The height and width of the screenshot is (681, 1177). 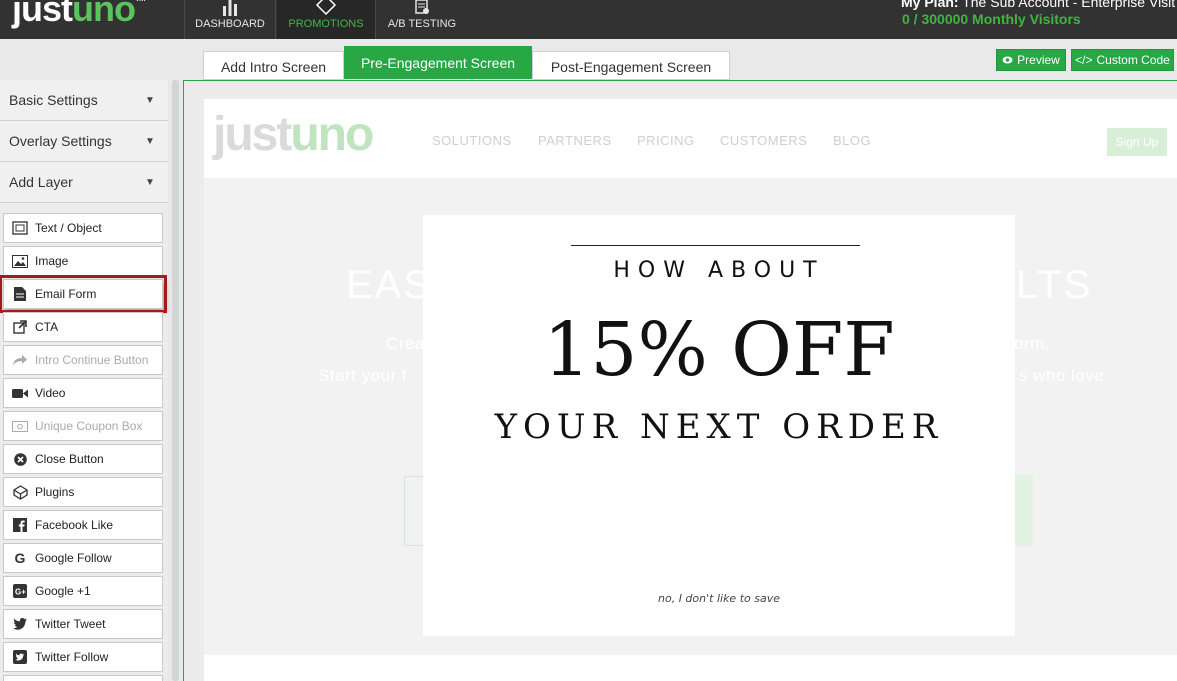 I want to click on bar-chart-icon, so click(x=230, y=9).